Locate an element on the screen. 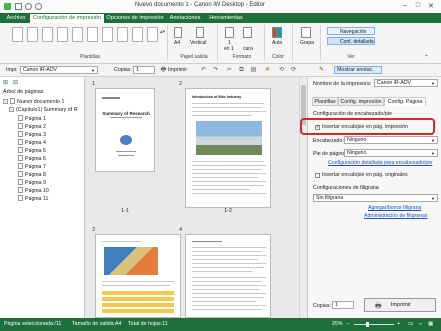  insert-original-checkbox is located at coordinates (317, 175).